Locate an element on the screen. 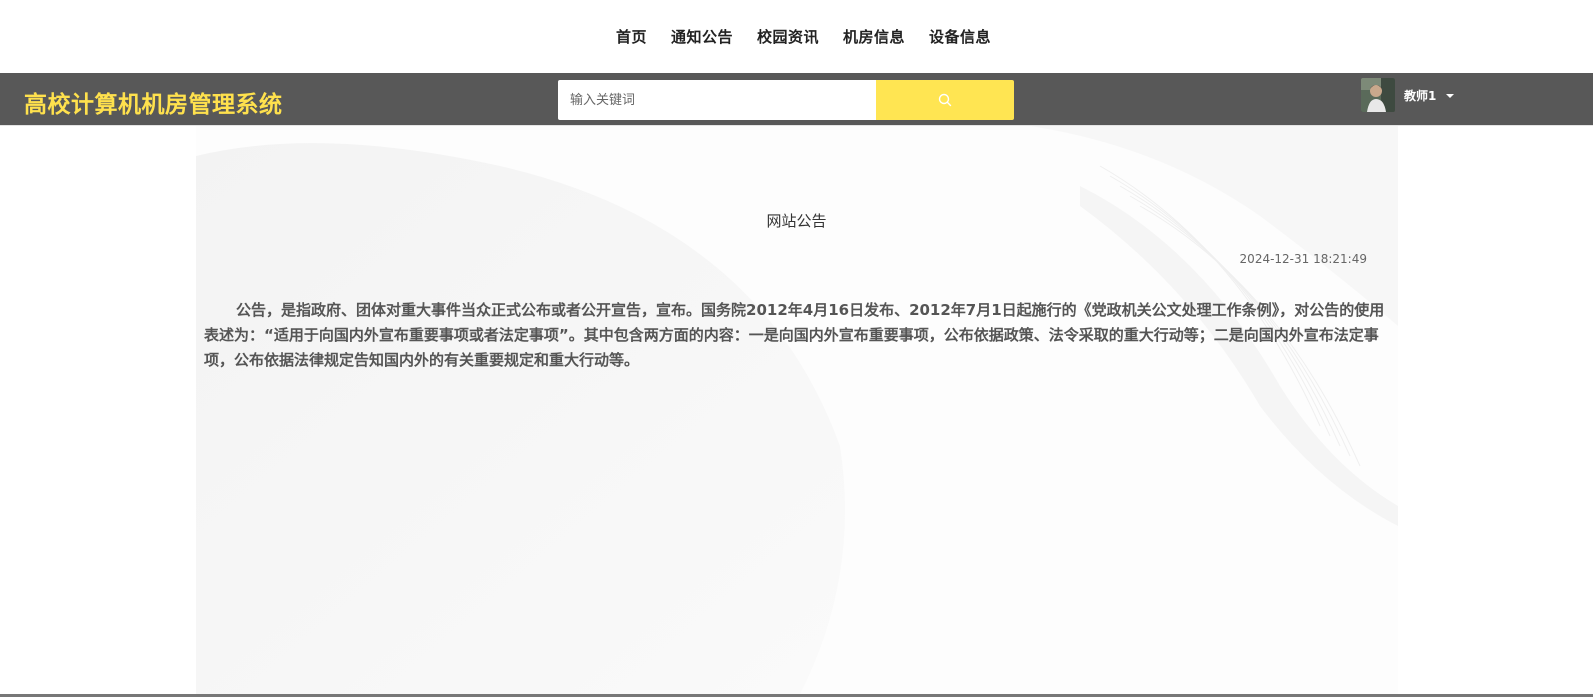 Image resolution: width=1593 pixels, height=697 pixels. site-title: 高校计算机机房管理系统 is located at coordinates (153, 102).